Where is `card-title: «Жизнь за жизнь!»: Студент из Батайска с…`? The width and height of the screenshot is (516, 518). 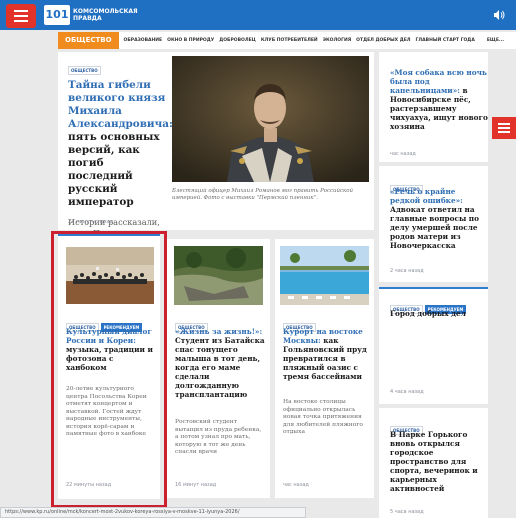
card-title: «Жизнь за жизнь!»: Студент из Батайска с… is located at coordinates (221, 363).